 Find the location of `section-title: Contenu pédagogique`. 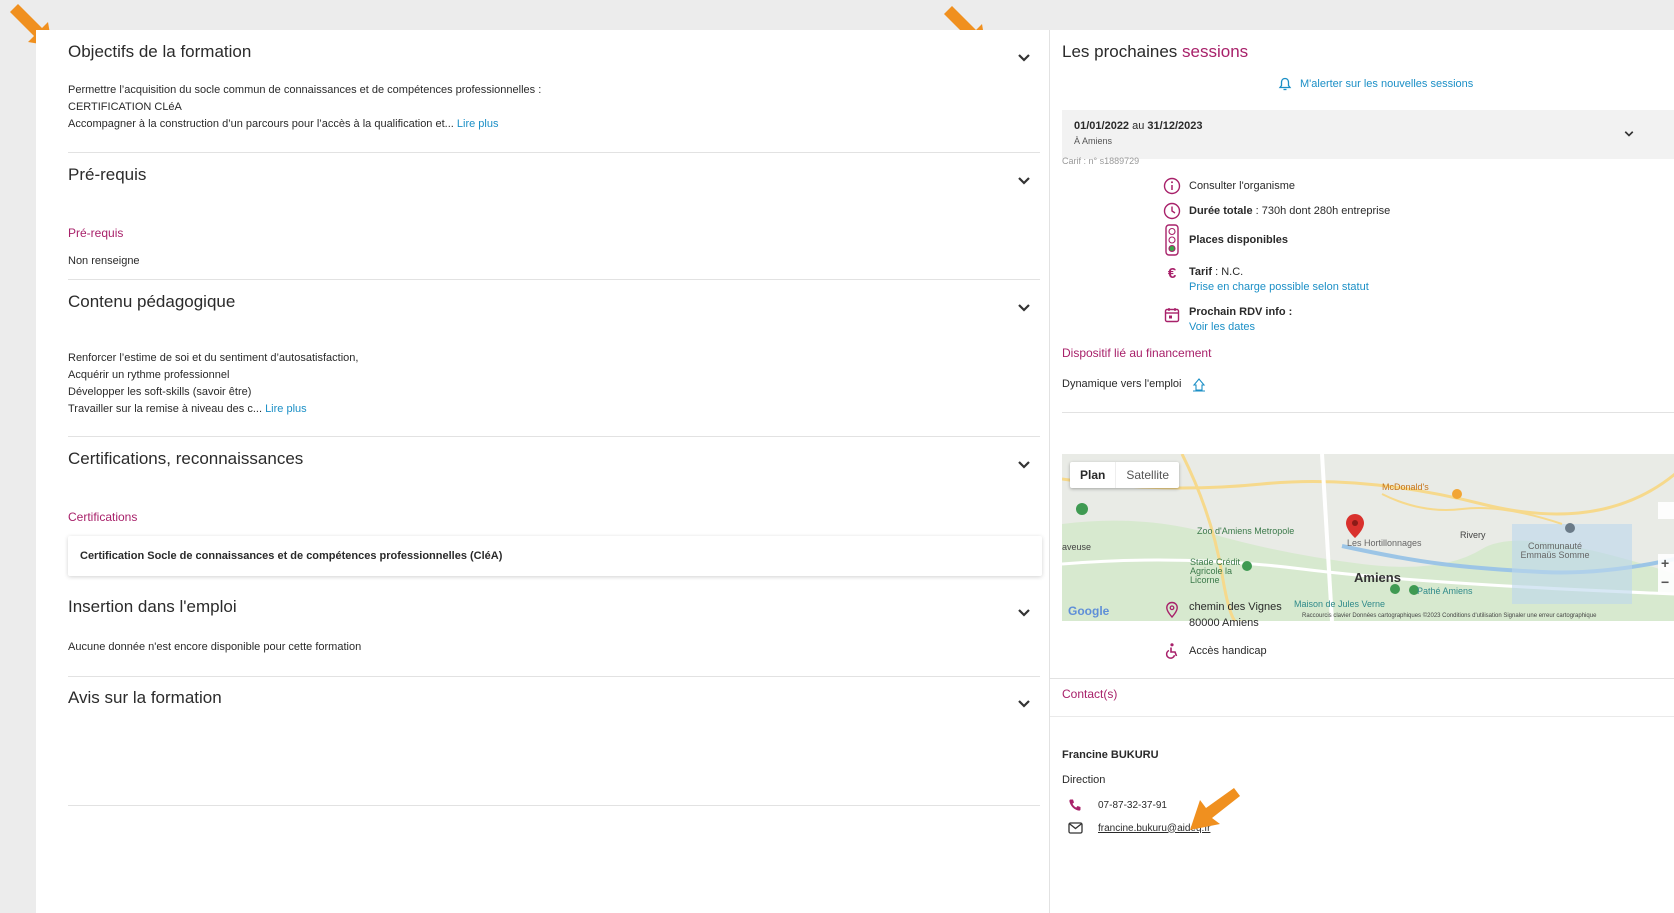

section-title: Contenu pédagogique is located at coordinates (152, 301).